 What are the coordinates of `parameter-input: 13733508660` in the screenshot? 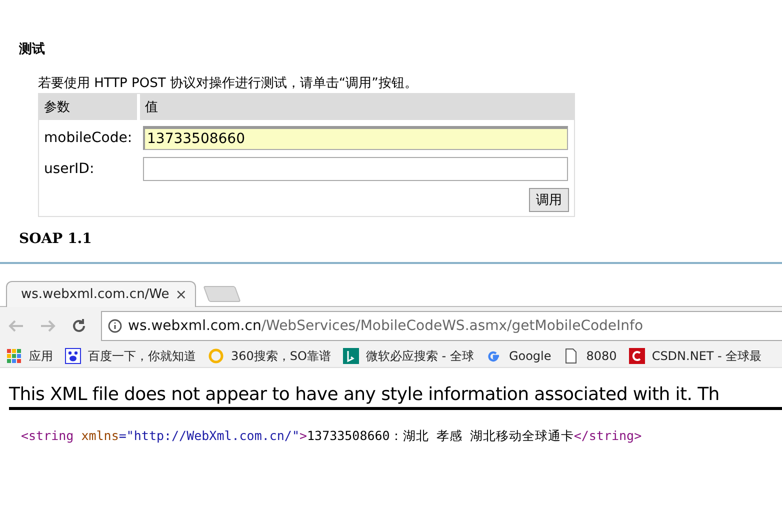 It's located at (355, 138).